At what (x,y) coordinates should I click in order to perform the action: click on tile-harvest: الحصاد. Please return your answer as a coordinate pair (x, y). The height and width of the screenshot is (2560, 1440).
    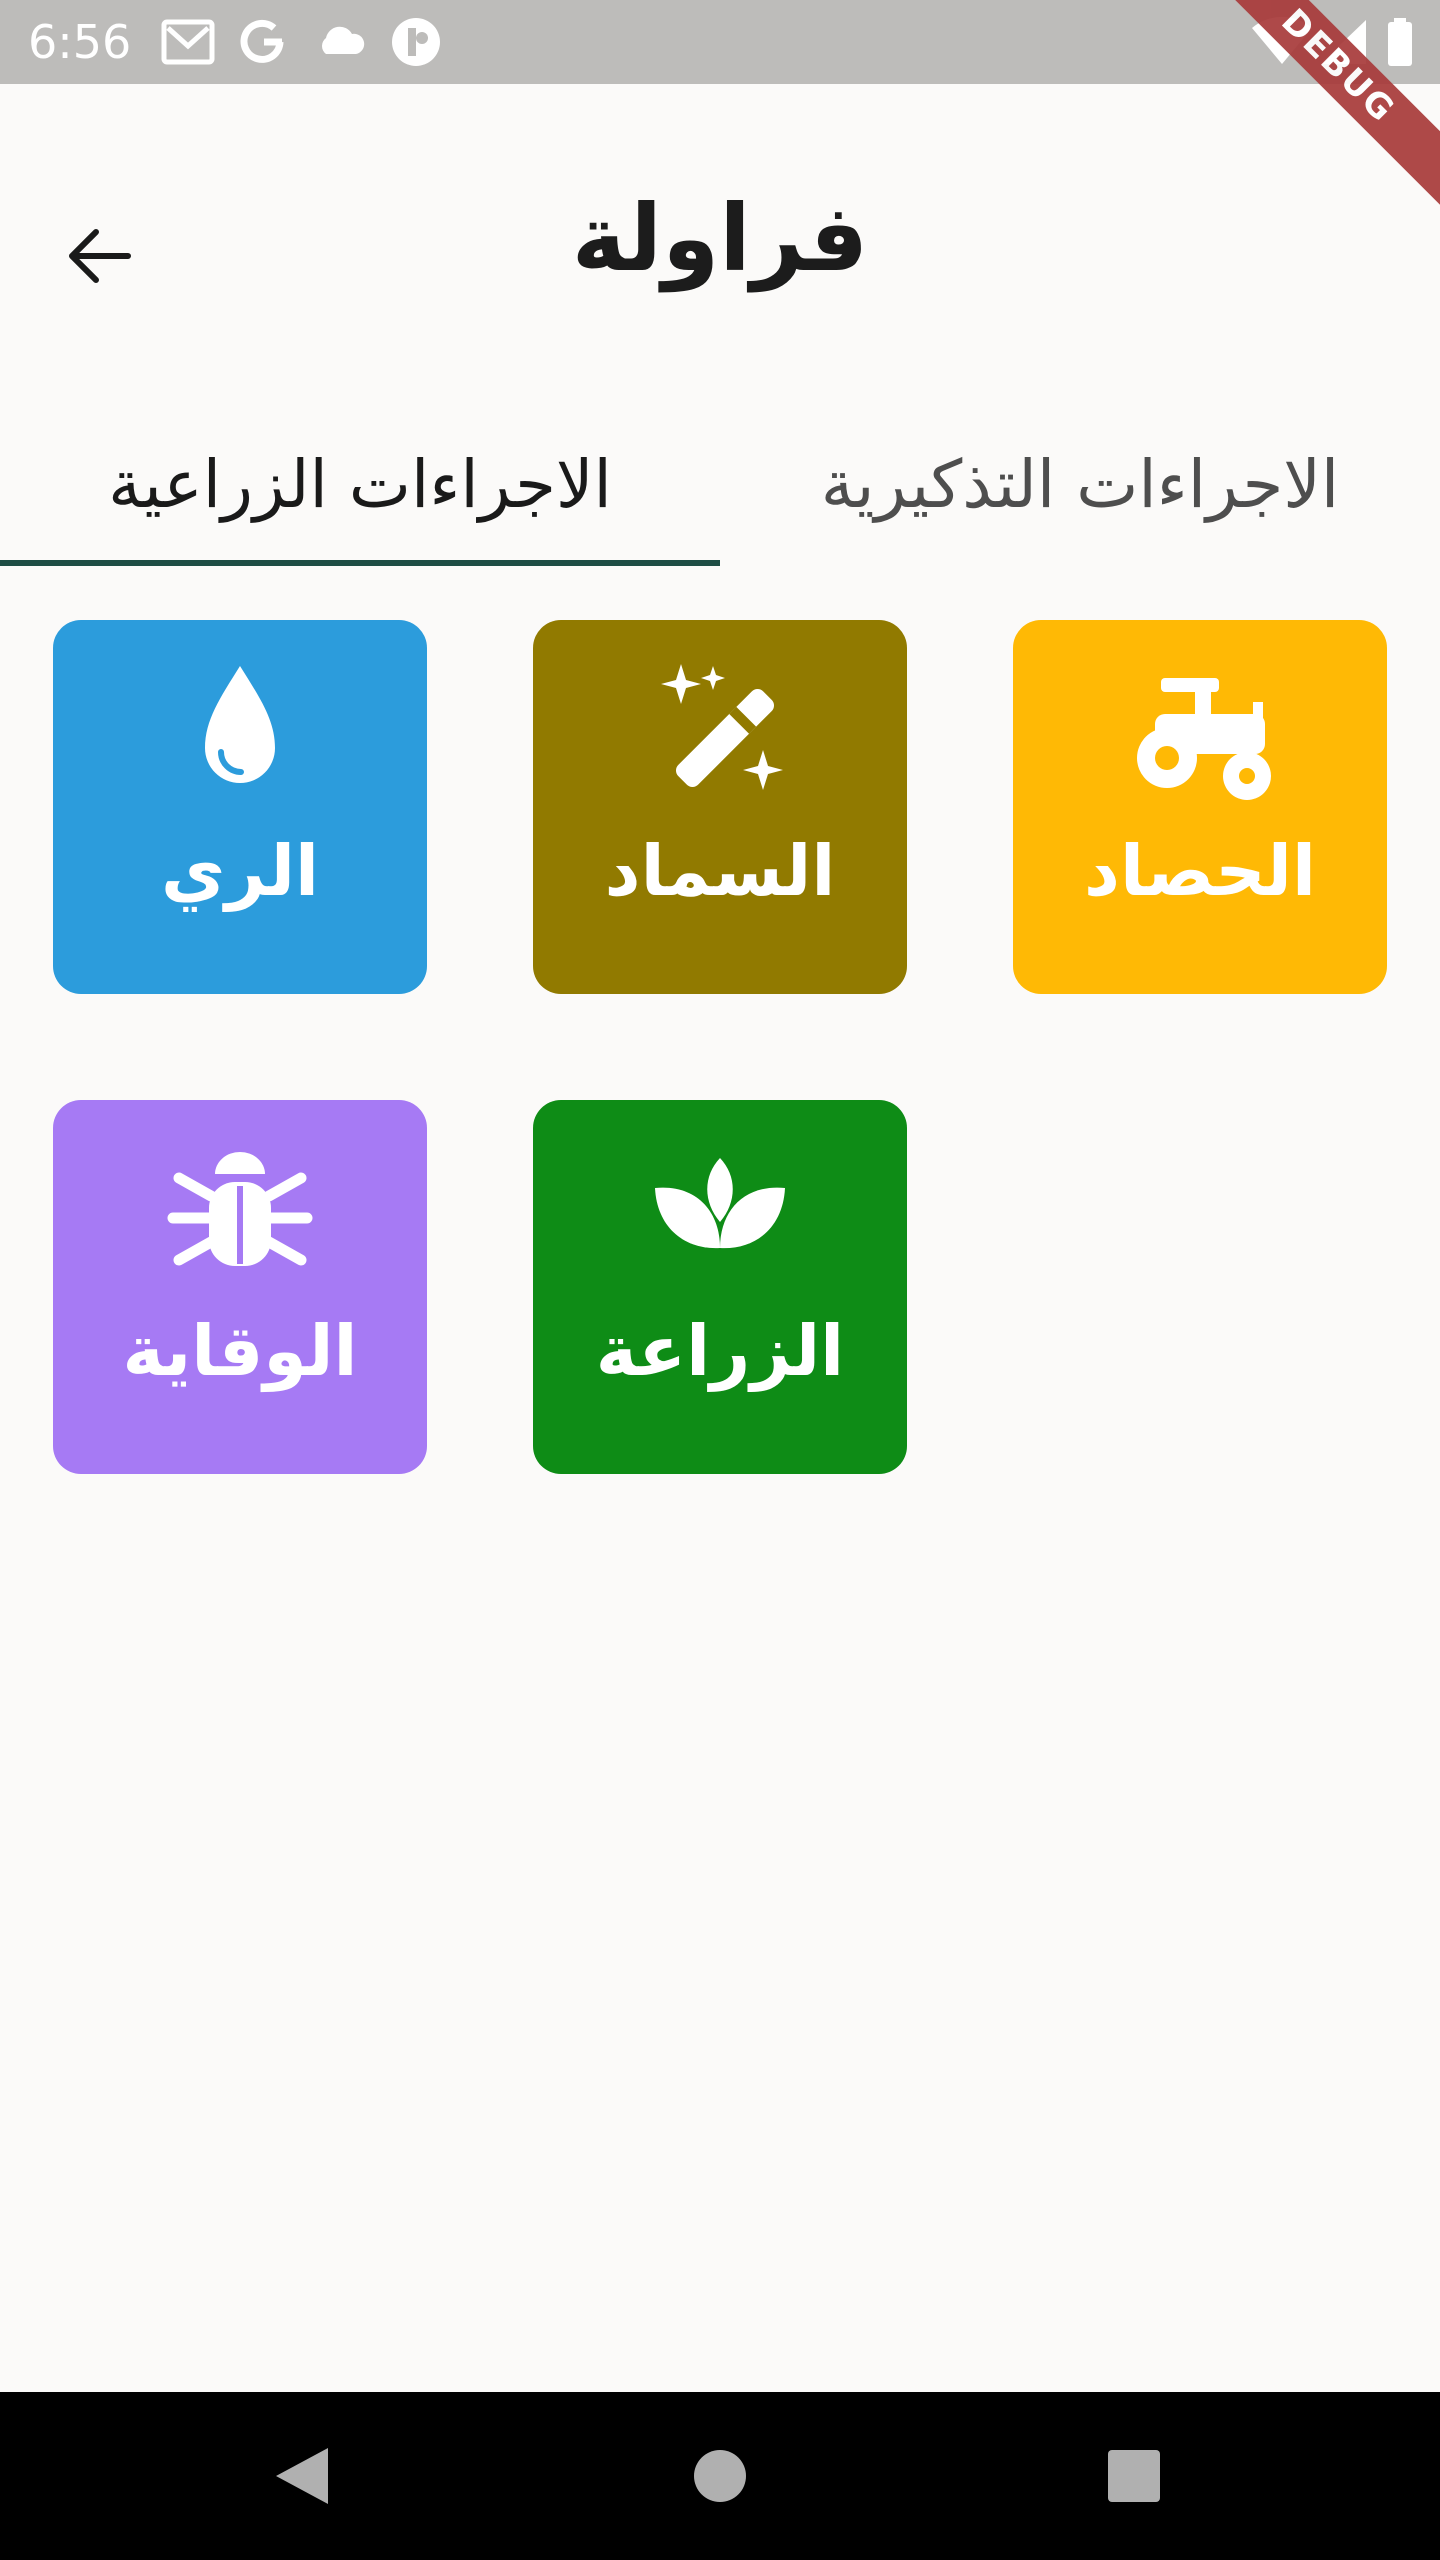
    Looking at the image, I should click on (1200, 807).